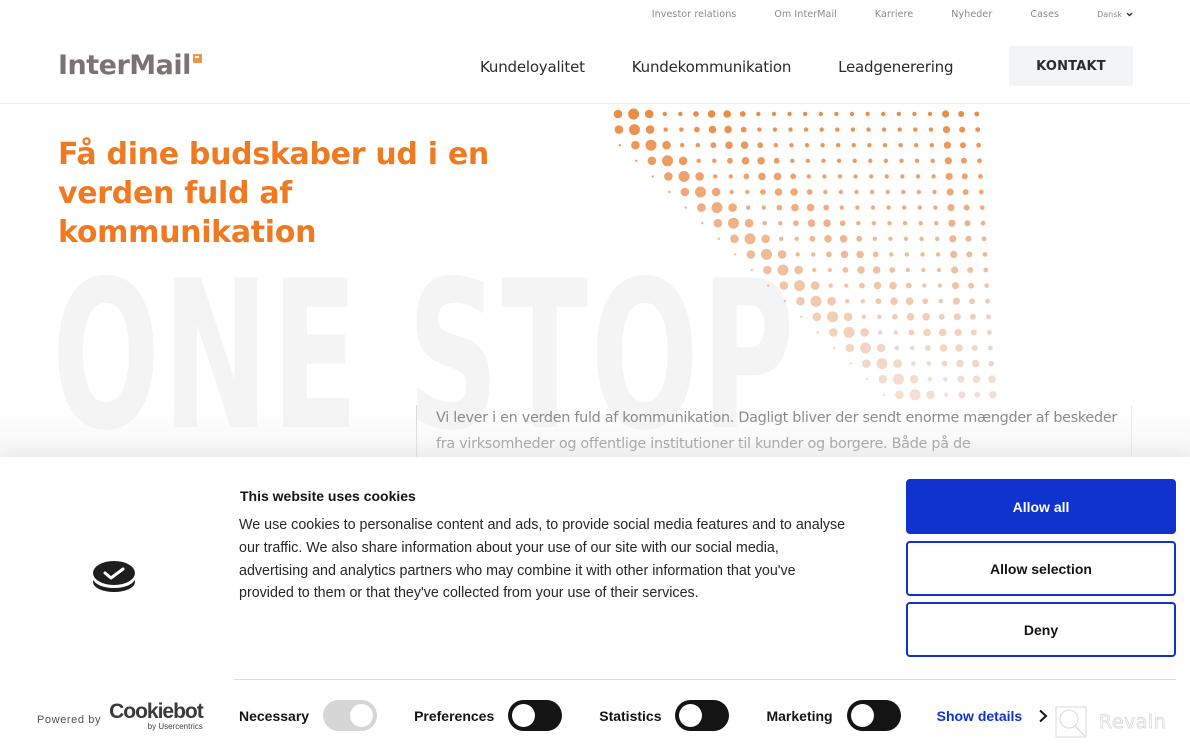 The height and width of the screenshot is (753, 1190). Describe the element at coordinates (532, 67) in the screenshot. I see `nav-kundeloyalitet: Kundeloyalitet` at that location.